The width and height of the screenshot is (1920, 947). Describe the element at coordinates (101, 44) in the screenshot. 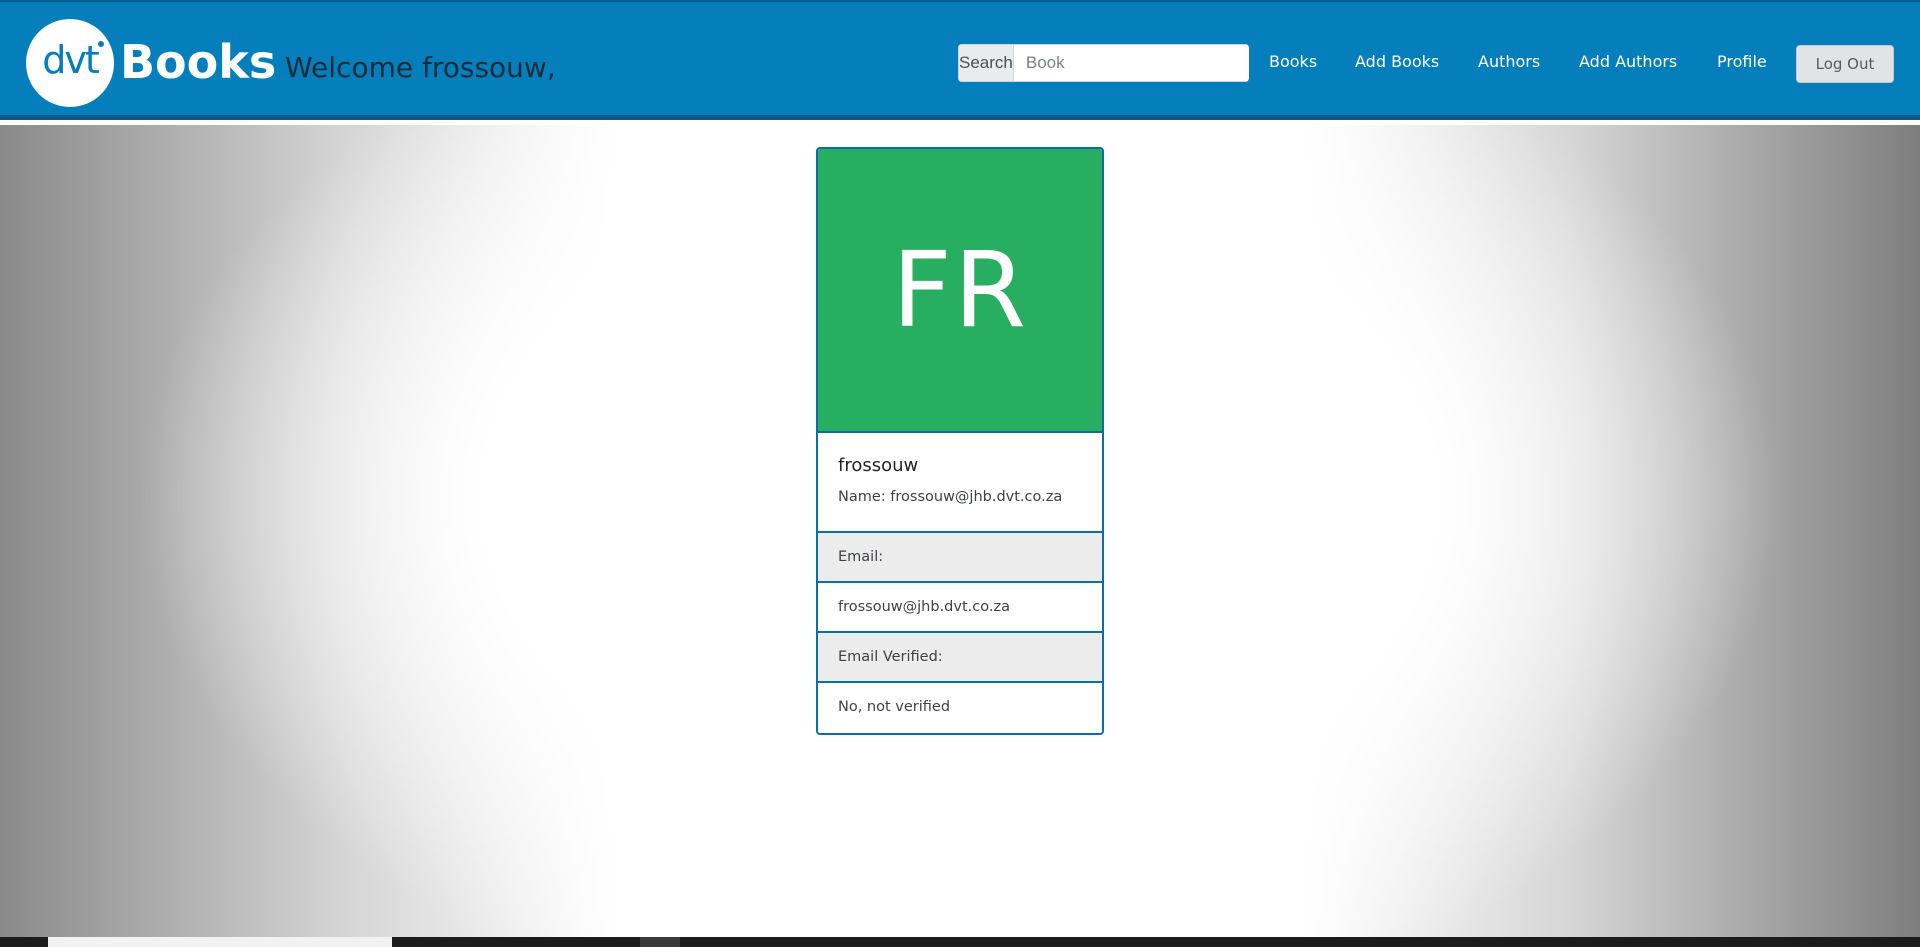

I see `logo-dot-icon` at that location.